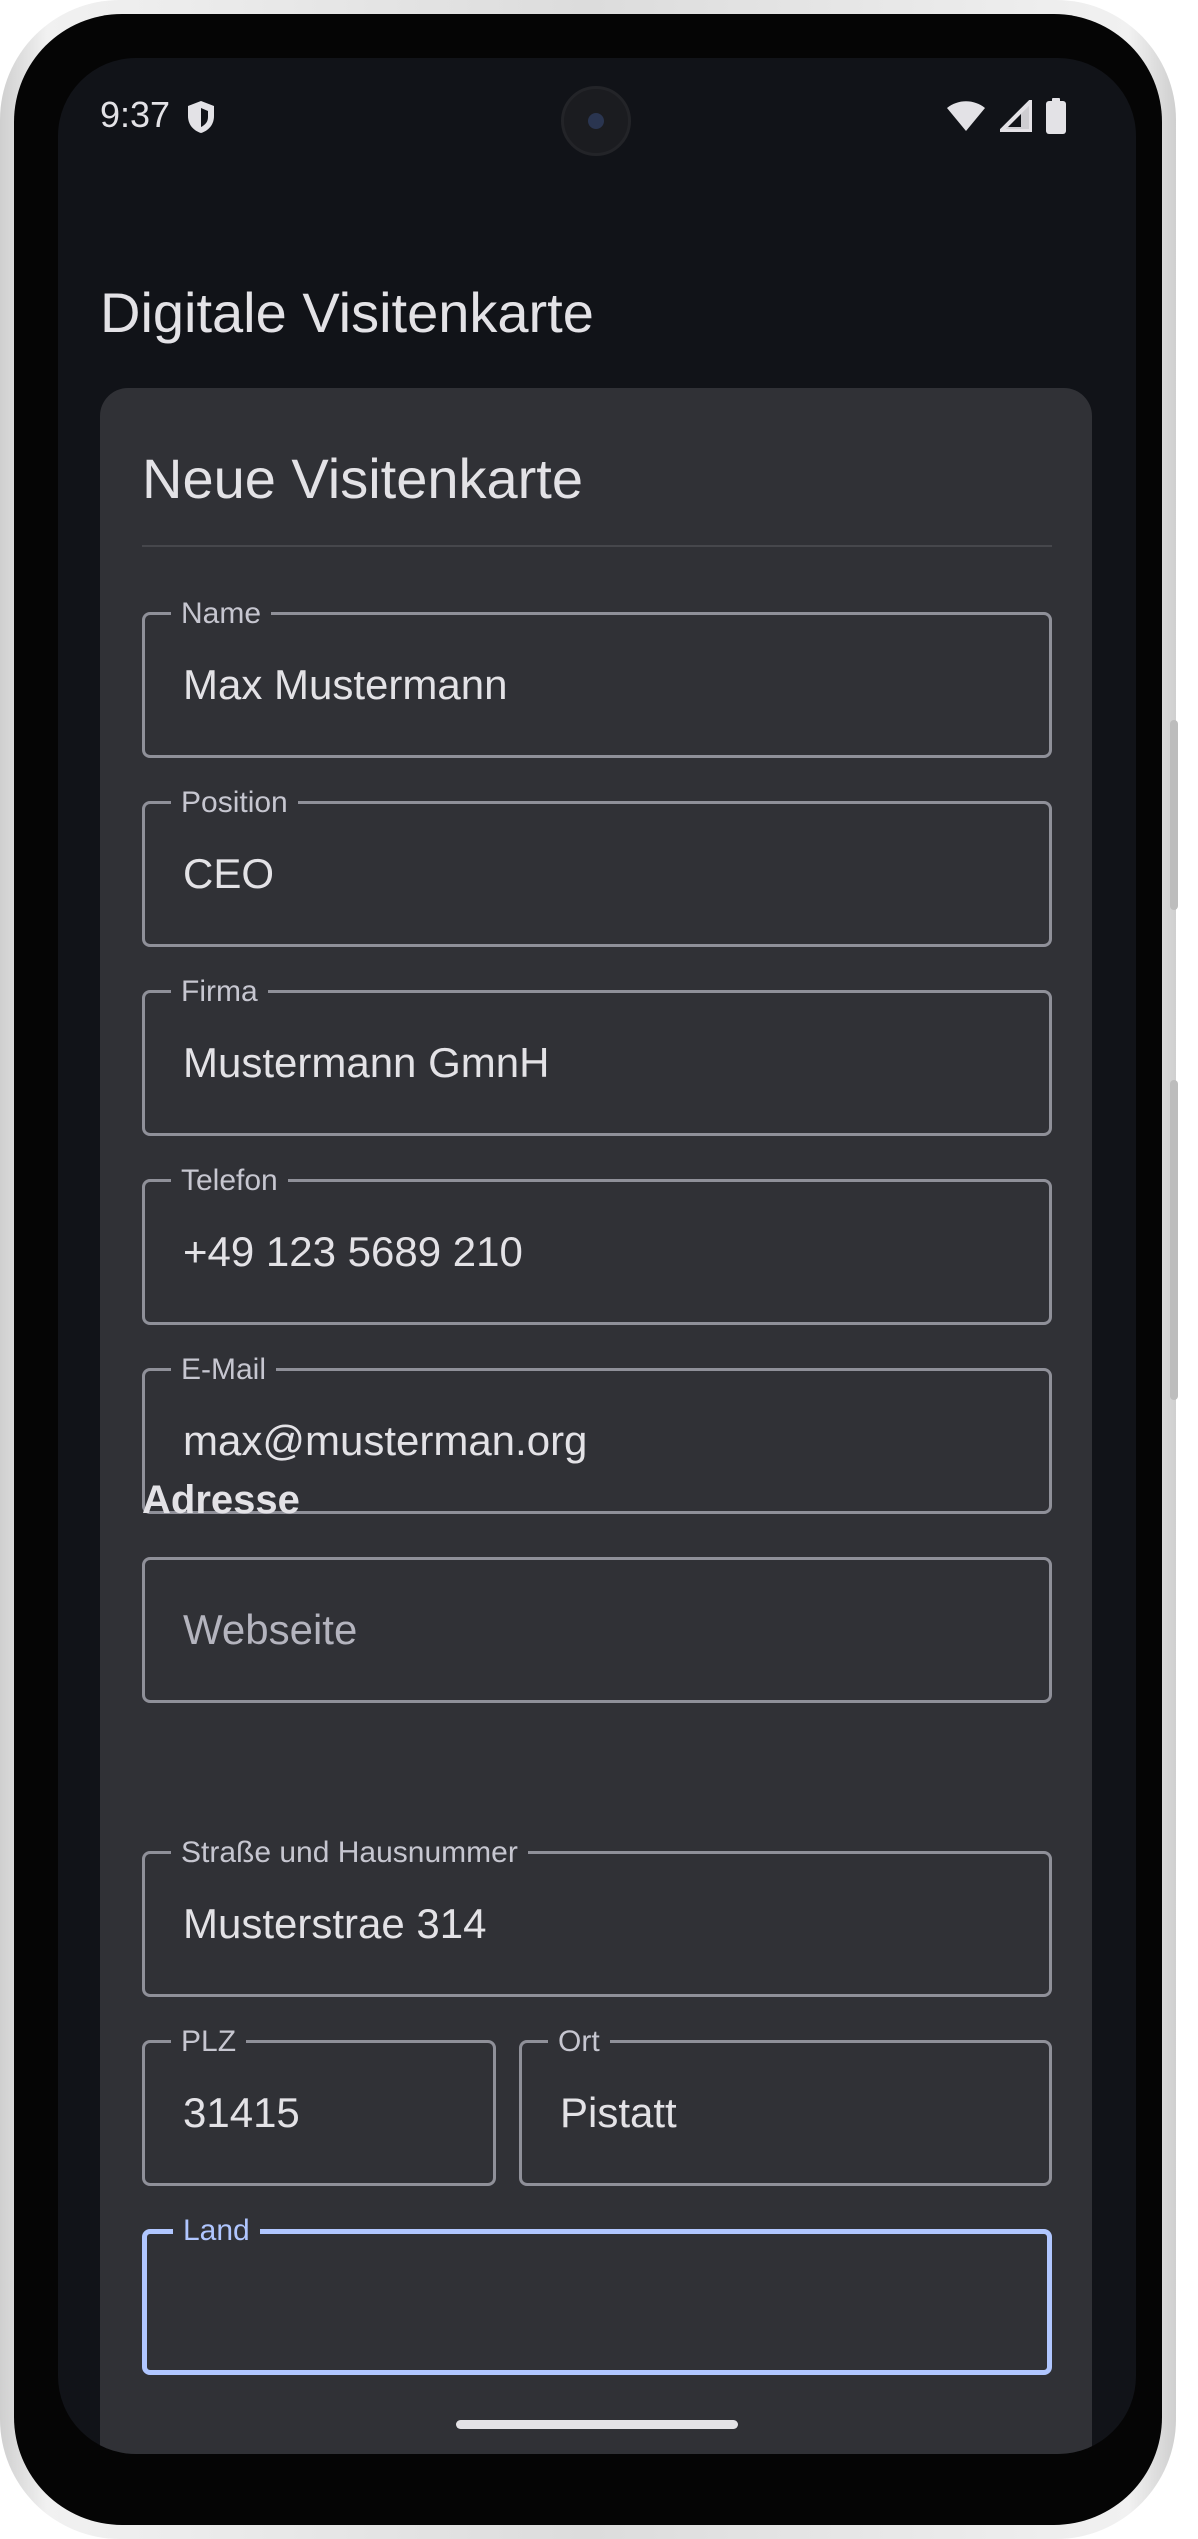 The height and width of the screenshot is (2539, 1198). I want to click on city-field: Ort Pistatt, so click(785, 2105).